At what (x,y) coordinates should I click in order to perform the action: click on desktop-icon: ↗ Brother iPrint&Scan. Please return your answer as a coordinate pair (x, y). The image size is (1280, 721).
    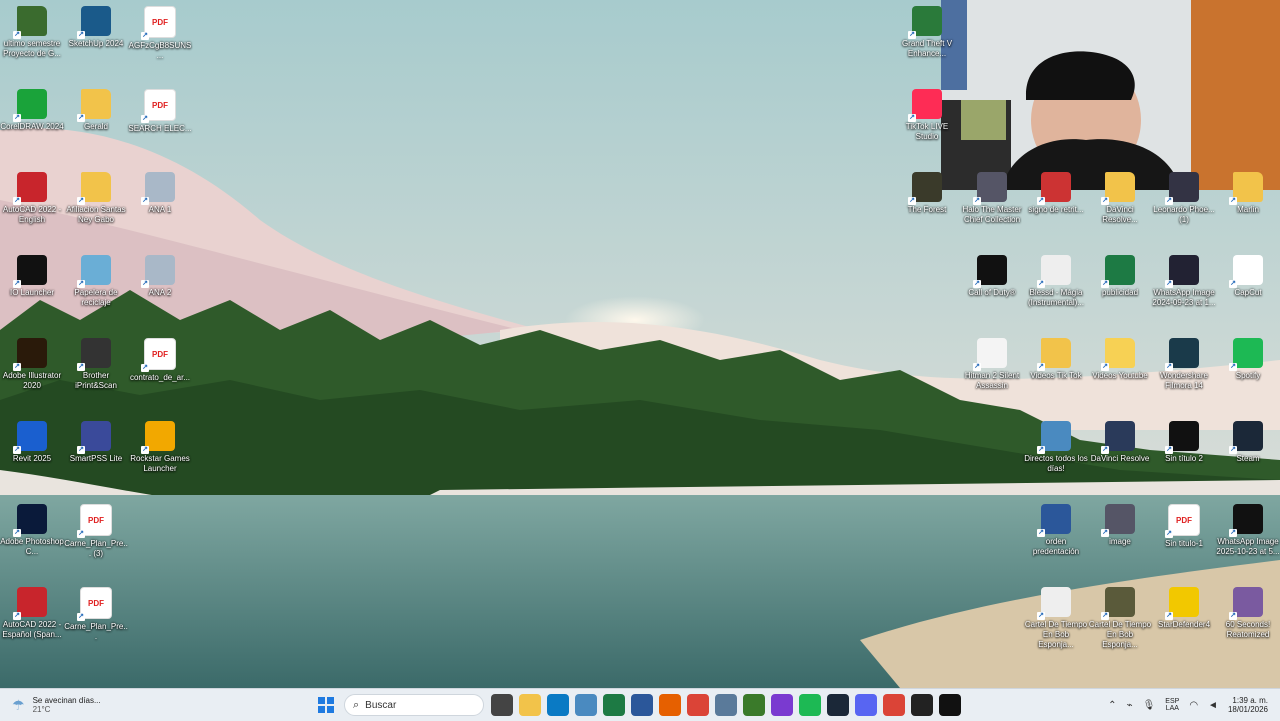
    Looking at the image, I should click on (96, 362).